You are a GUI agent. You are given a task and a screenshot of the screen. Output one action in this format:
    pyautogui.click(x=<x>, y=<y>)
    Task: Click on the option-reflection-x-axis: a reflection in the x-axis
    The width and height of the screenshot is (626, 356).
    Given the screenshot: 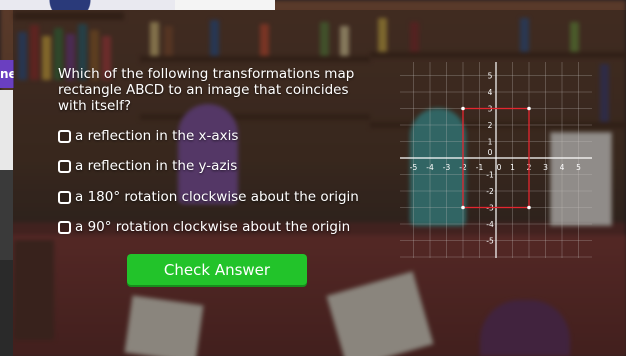 What is the action you would take?
    pyautogui.click(x=148, y=136)
    